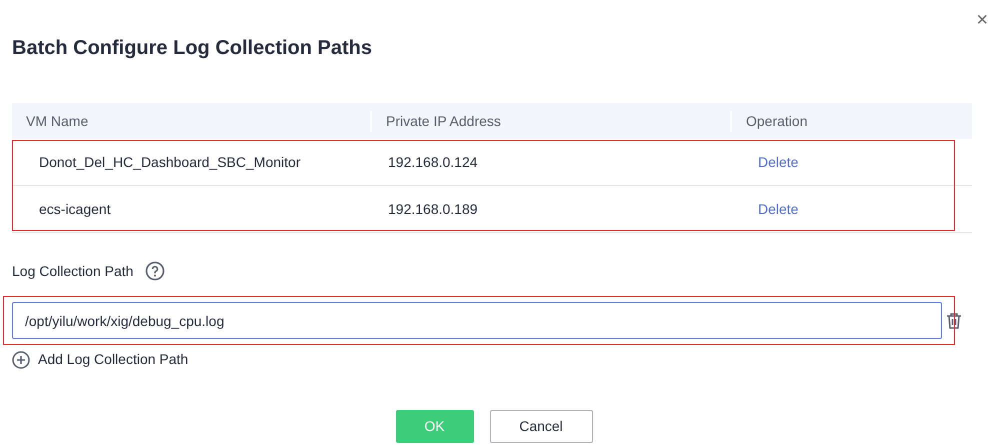 Image resolution: width=1000 pixels, height=445 pixels. Describe the element at coordinates (433, 162) in the screenshot. I see `table-cell-text: 192.168.0.124` at that location.